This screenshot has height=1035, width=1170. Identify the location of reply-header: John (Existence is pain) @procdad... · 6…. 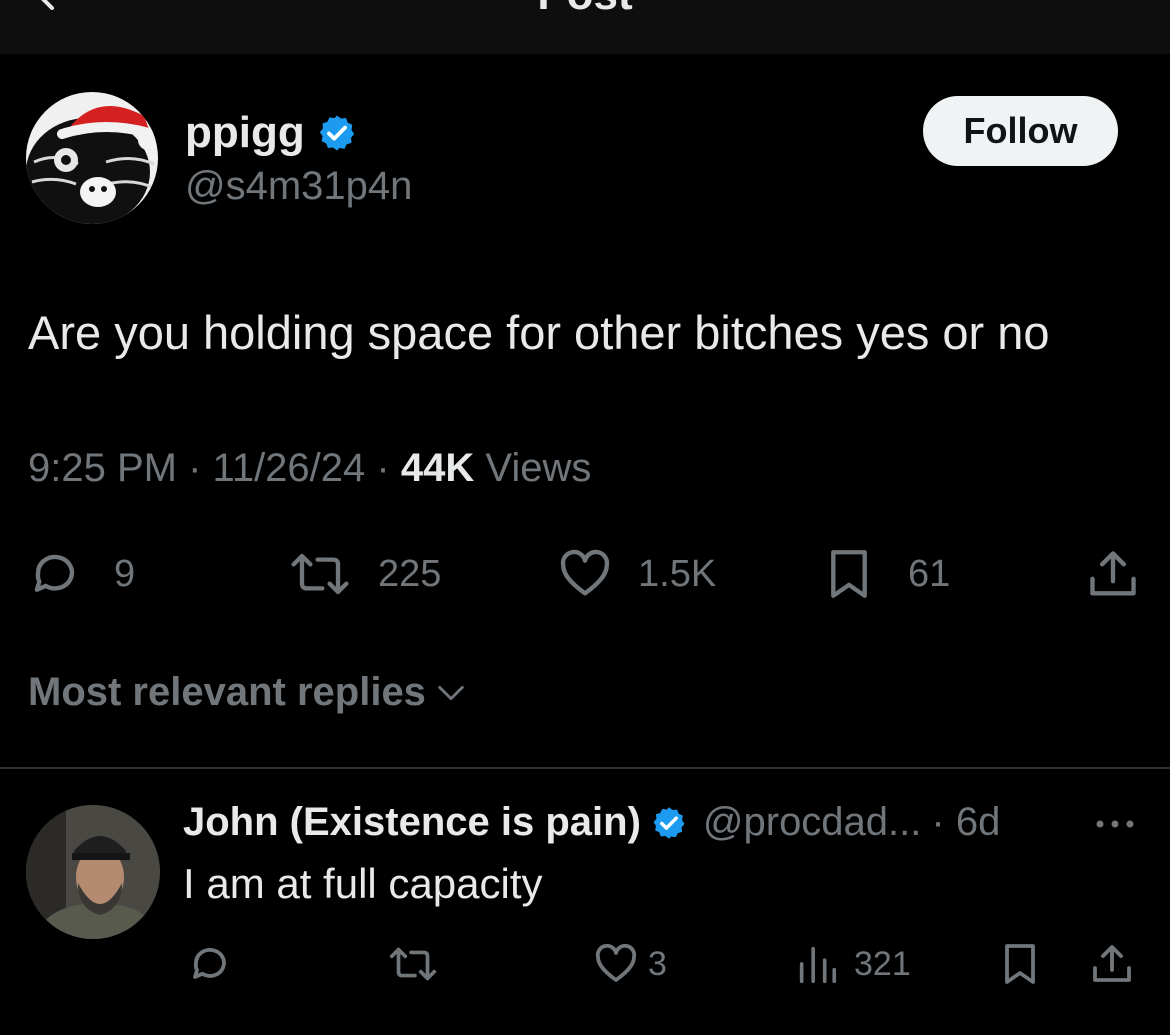
(591, 822).